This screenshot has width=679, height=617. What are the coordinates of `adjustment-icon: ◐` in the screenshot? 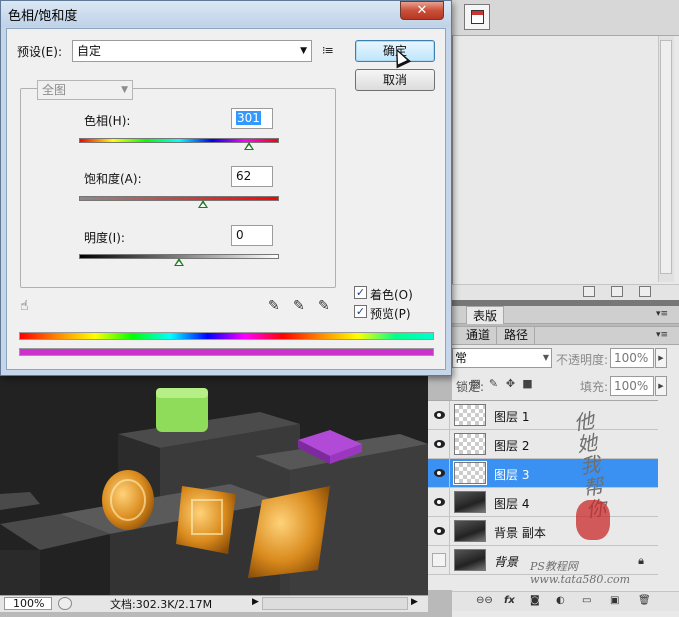 It's located at (560, 600).